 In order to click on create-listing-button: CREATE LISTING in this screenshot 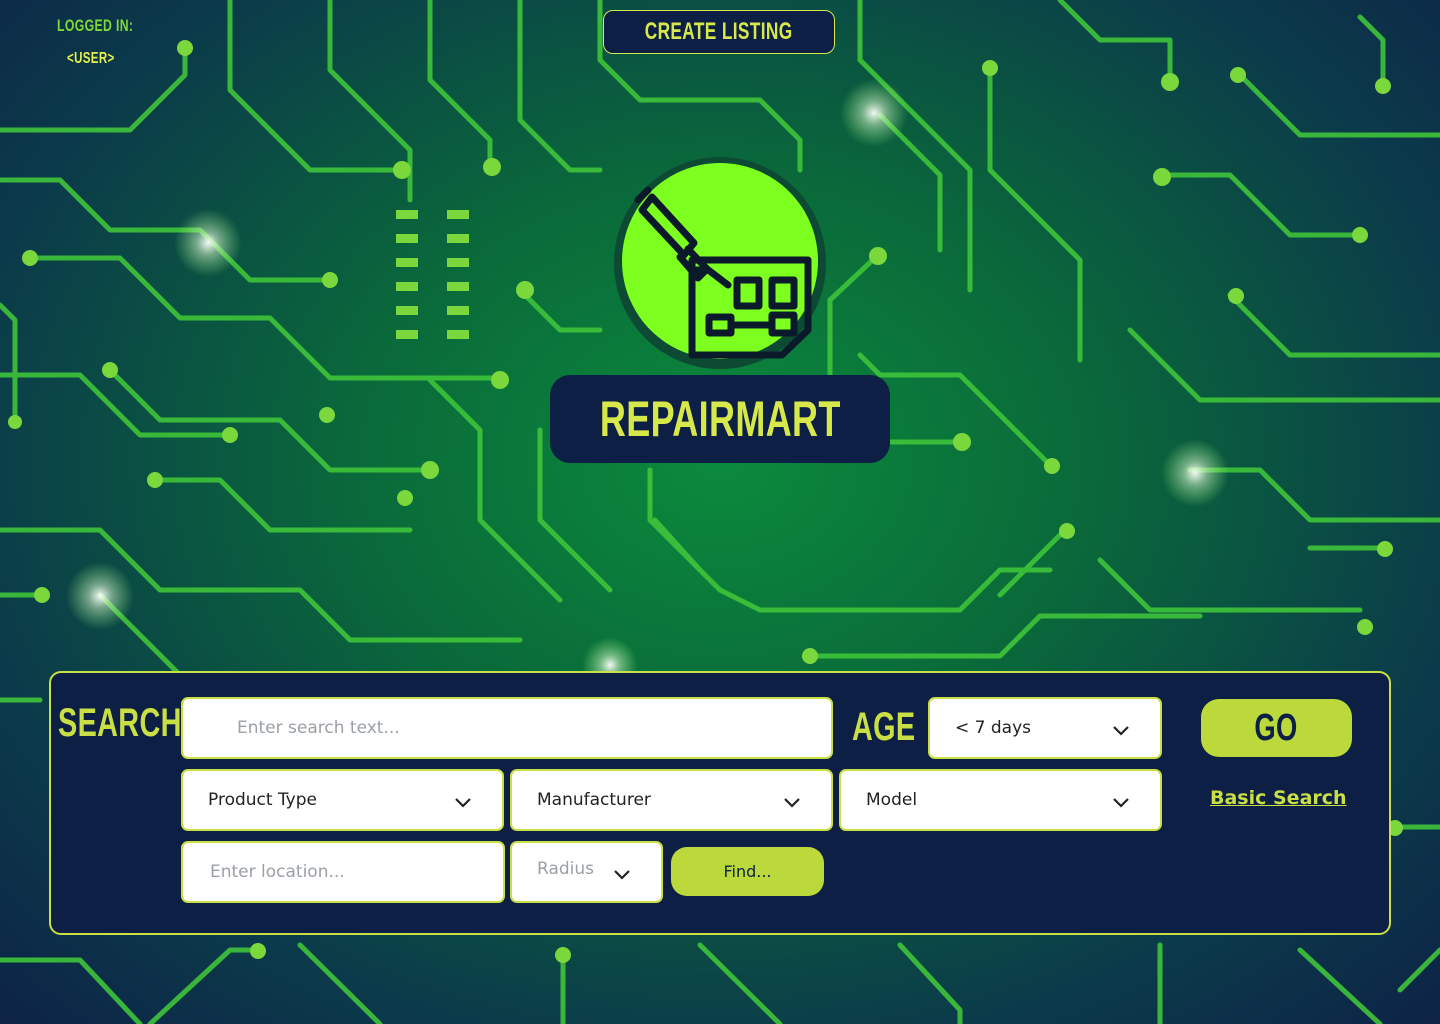, I will do `click(719, 32)`.